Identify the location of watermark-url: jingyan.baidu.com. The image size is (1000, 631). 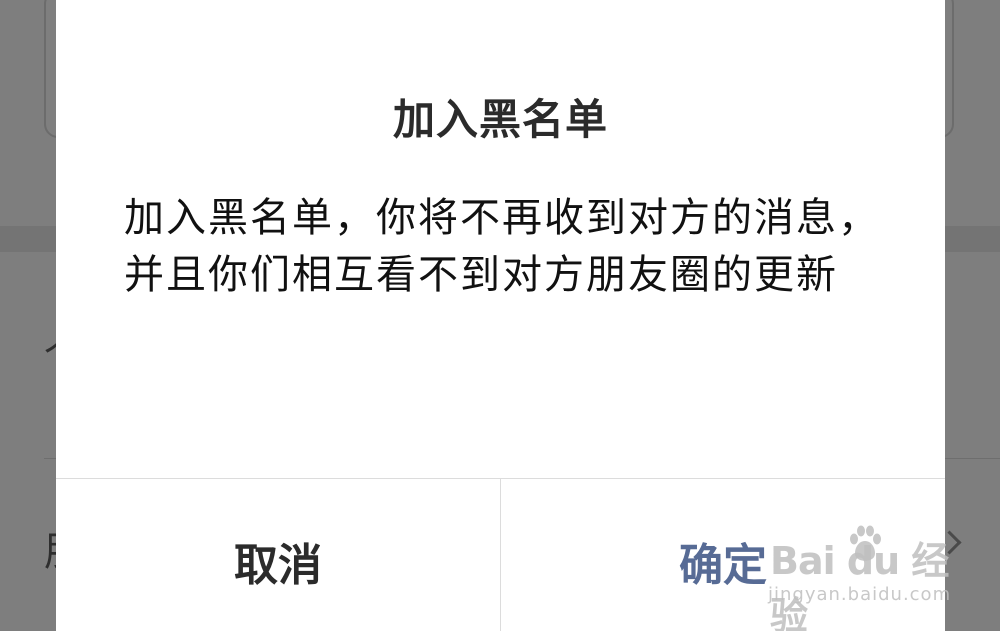
(860, 594).